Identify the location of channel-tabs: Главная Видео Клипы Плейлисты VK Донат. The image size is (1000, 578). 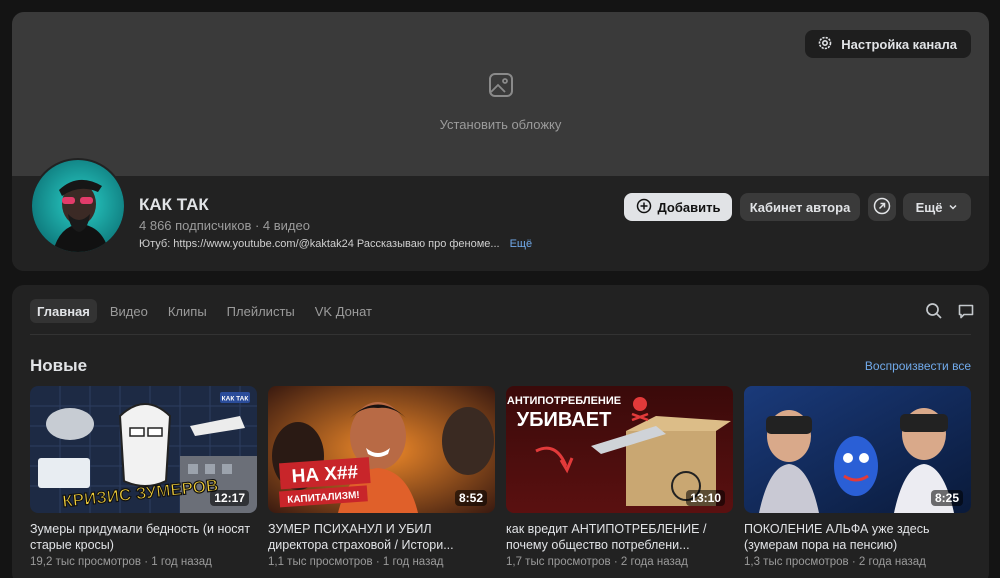
(204, 311).